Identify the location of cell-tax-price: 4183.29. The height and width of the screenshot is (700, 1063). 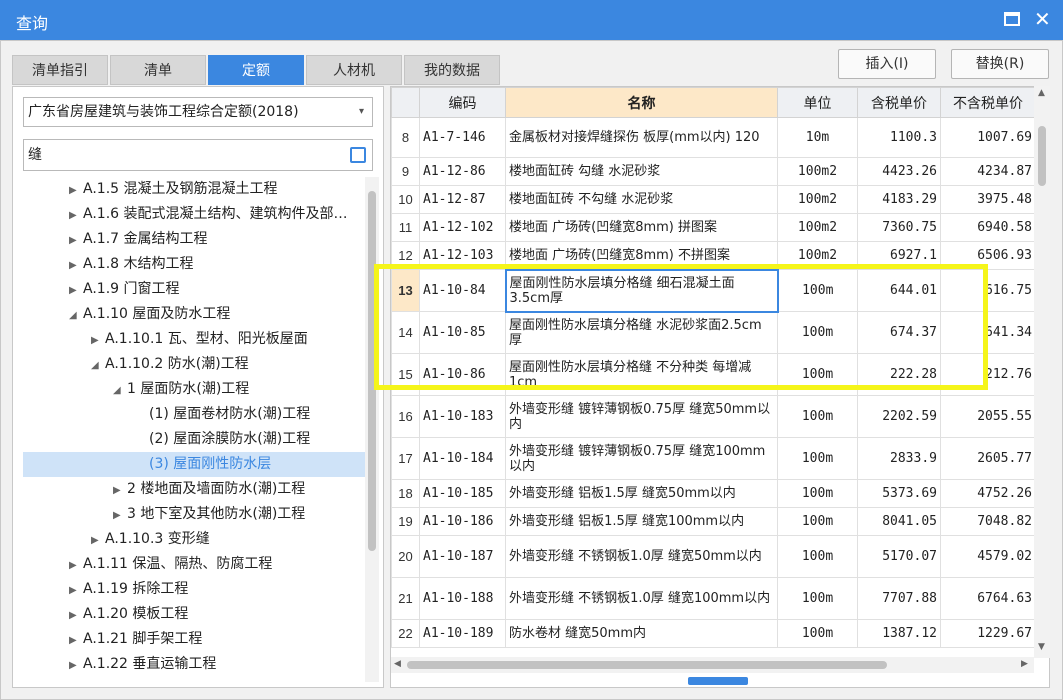
(899, 199).